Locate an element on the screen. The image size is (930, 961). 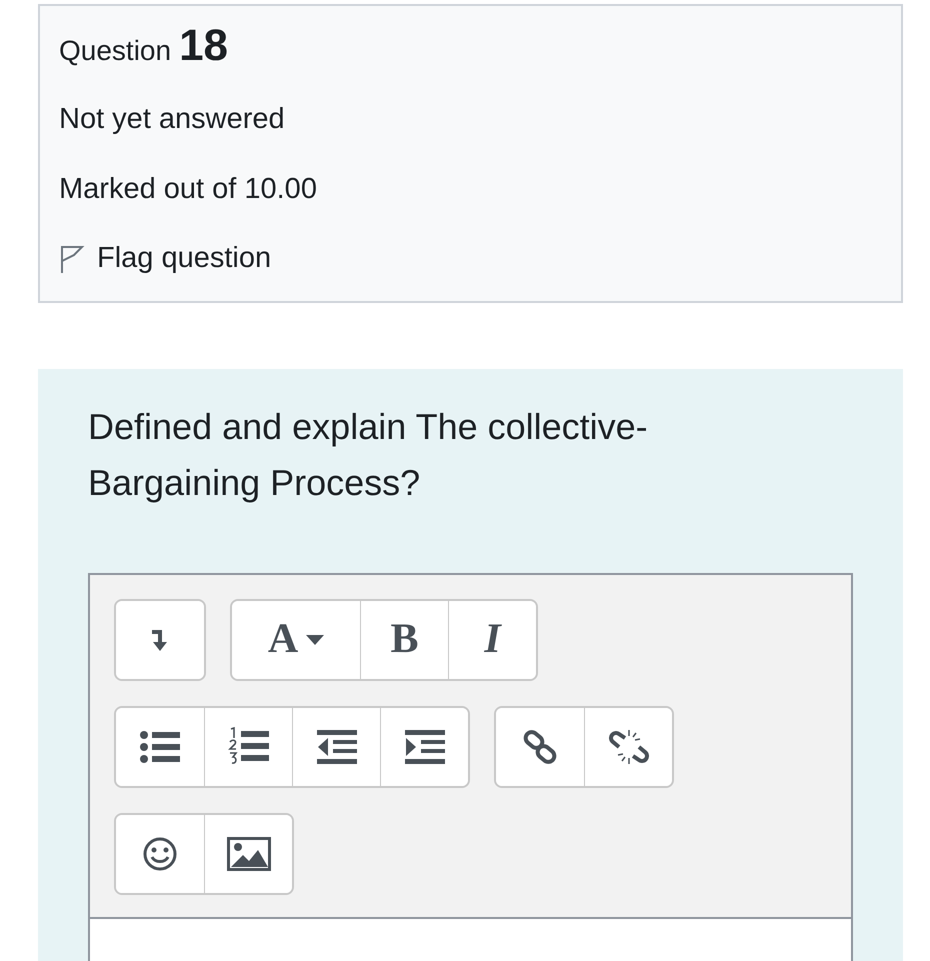
outdent-button is located at coordinates (336, 747).